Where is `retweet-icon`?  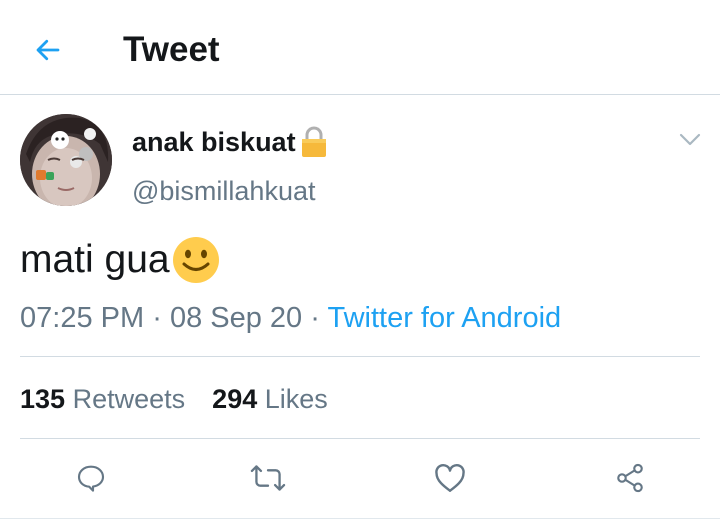 retweet-icon is located at coordinates (268, 478).